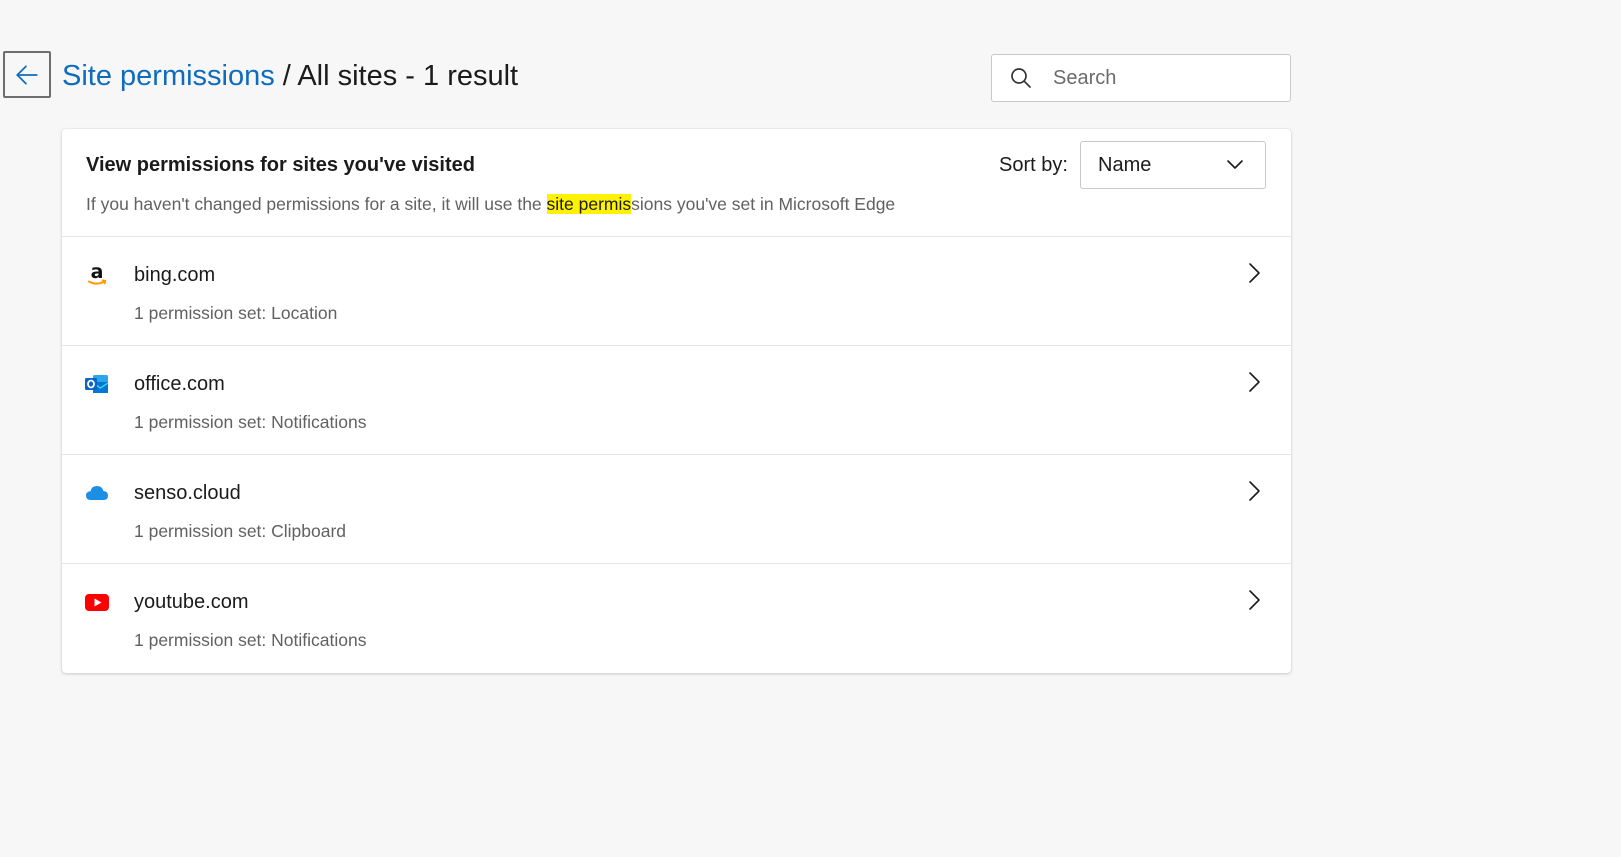  I want to click on svg-text: a, so click(97, 272).